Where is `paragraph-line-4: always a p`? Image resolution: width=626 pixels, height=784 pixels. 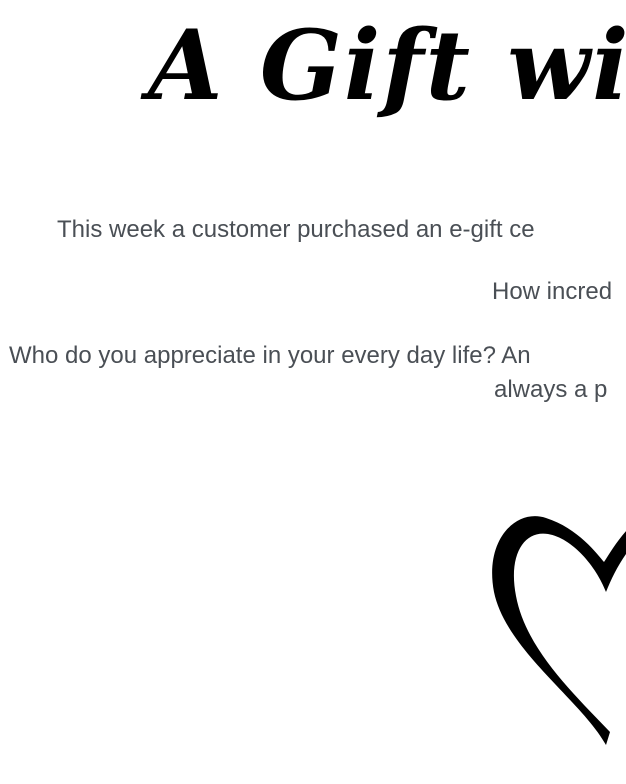
paragraph-line-4: always a p is located at coordinates (551, 389).